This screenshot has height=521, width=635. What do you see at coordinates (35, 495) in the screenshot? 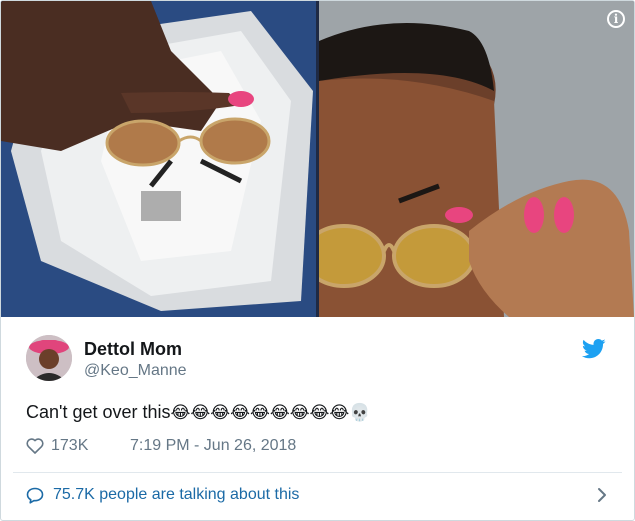
I see `speech-bubble-icon` at bounding box center [35, 495].